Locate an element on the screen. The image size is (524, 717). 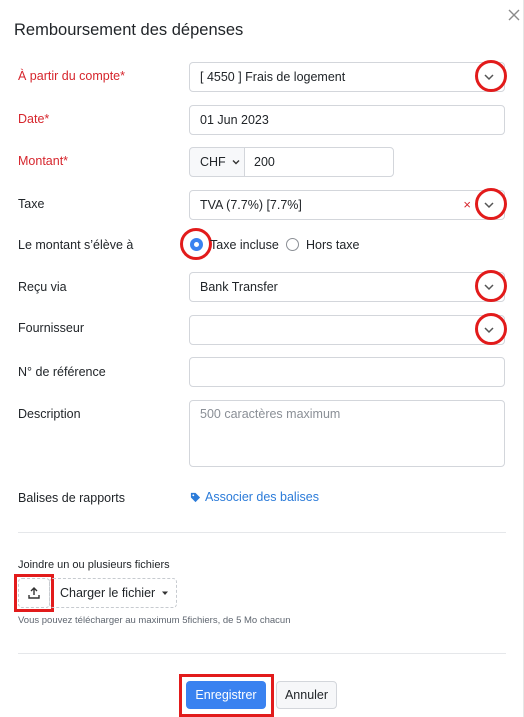
amount-value: 200 is located at coordinates (264, 162).